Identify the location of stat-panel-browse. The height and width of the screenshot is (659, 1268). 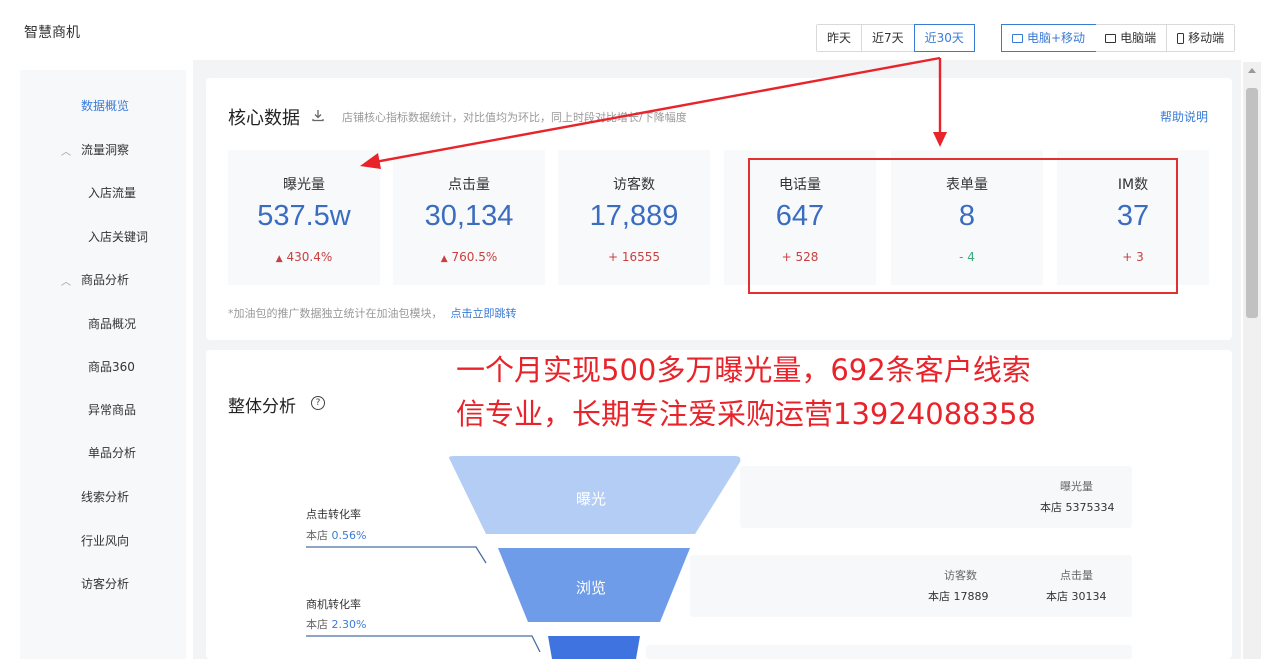
(911, 586).